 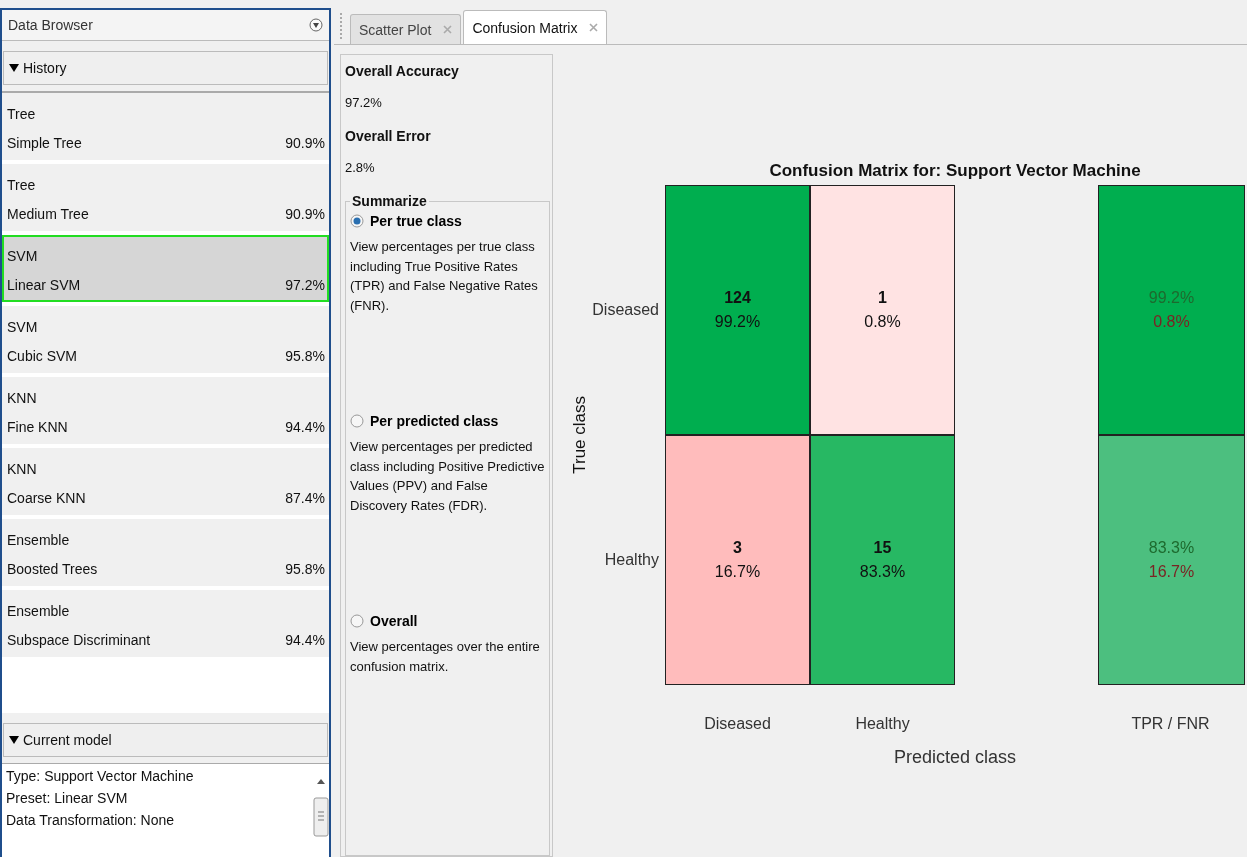 What do you see at coordinates (447, 221) in the screenshot?
I see `radio-button: Per true class` at bounding box center [447, 221].